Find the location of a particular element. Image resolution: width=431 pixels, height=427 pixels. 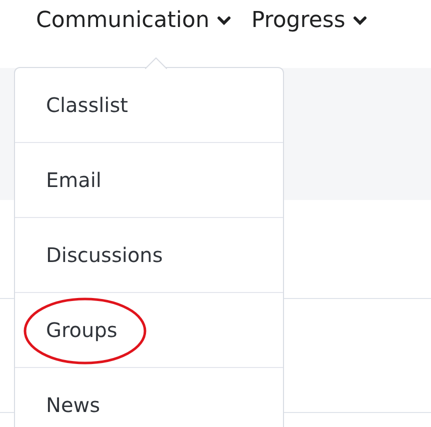

menu-item: Email is located at coordinates (149, 180).